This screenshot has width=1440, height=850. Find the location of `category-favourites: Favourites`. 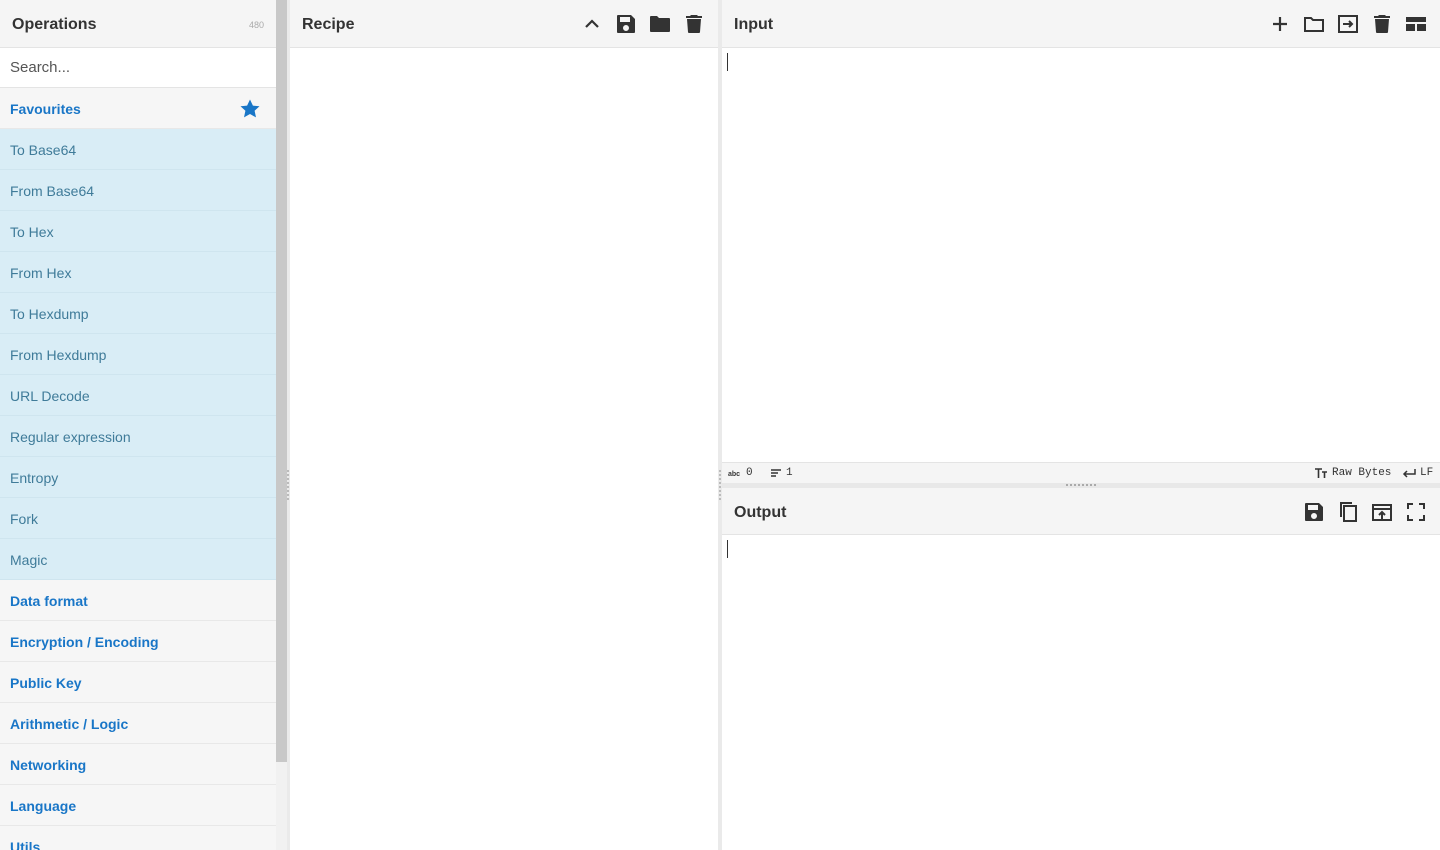

category-favourites: Favourites is located at coordinates (138, 108).